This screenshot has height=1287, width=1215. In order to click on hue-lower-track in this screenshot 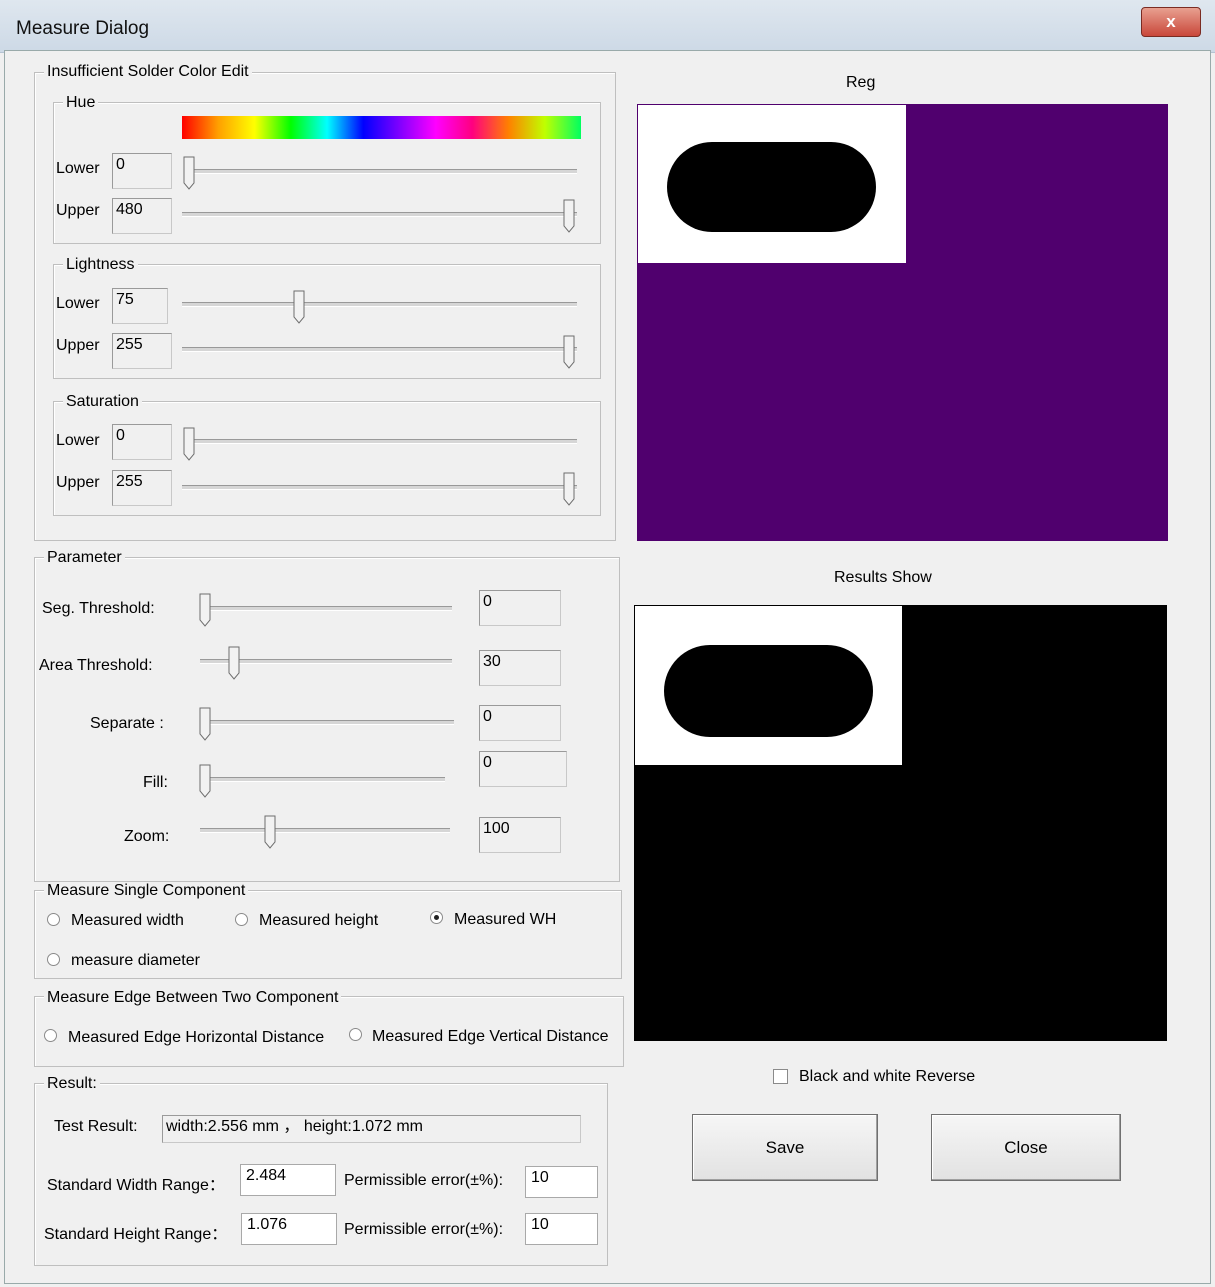, I will do `click(380, 171)`.